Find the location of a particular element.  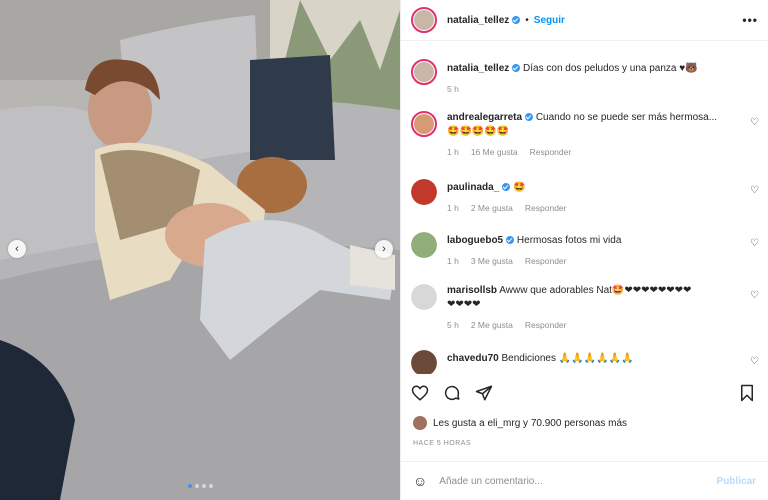

carousel-dots is located at coordinates (200, 486).